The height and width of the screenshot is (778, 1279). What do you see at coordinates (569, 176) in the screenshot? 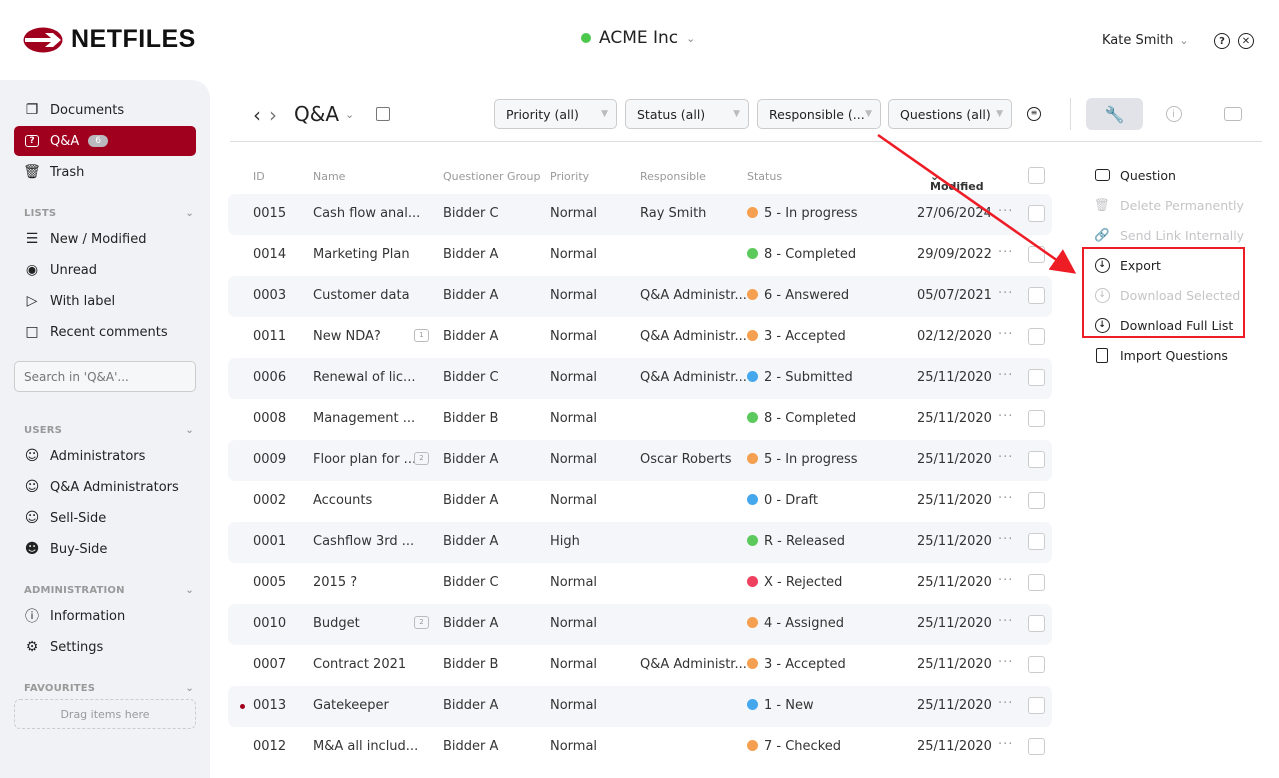
I see `column-header-priority: Priority` at bounding box center [569, 176].